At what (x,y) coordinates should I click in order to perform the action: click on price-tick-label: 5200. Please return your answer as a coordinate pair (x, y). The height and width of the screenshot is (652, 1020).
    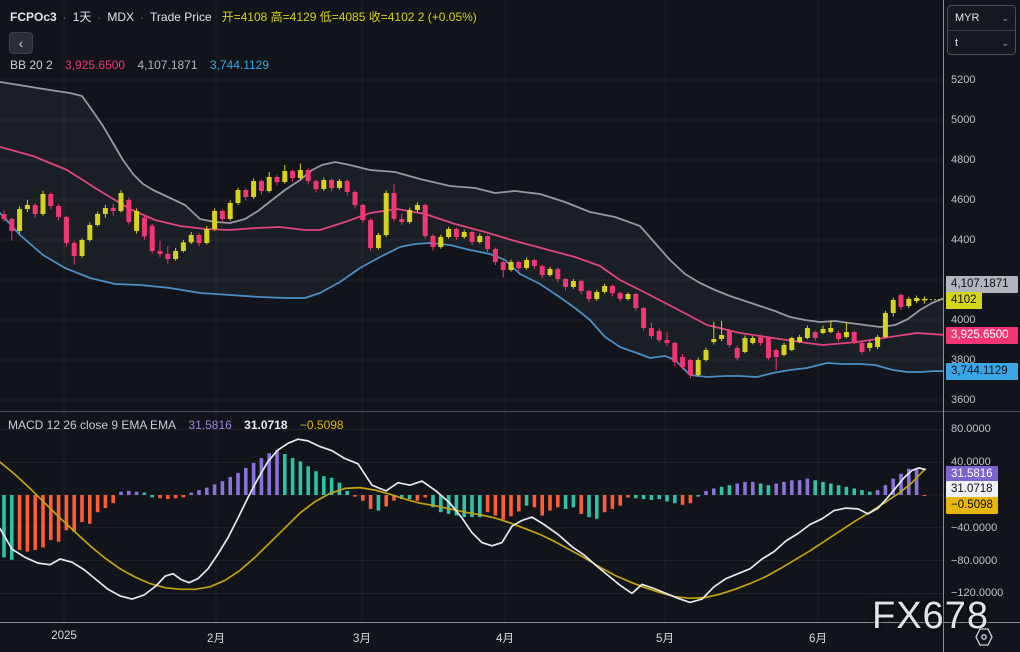
    Looking at the image, I should click on (963, 80).